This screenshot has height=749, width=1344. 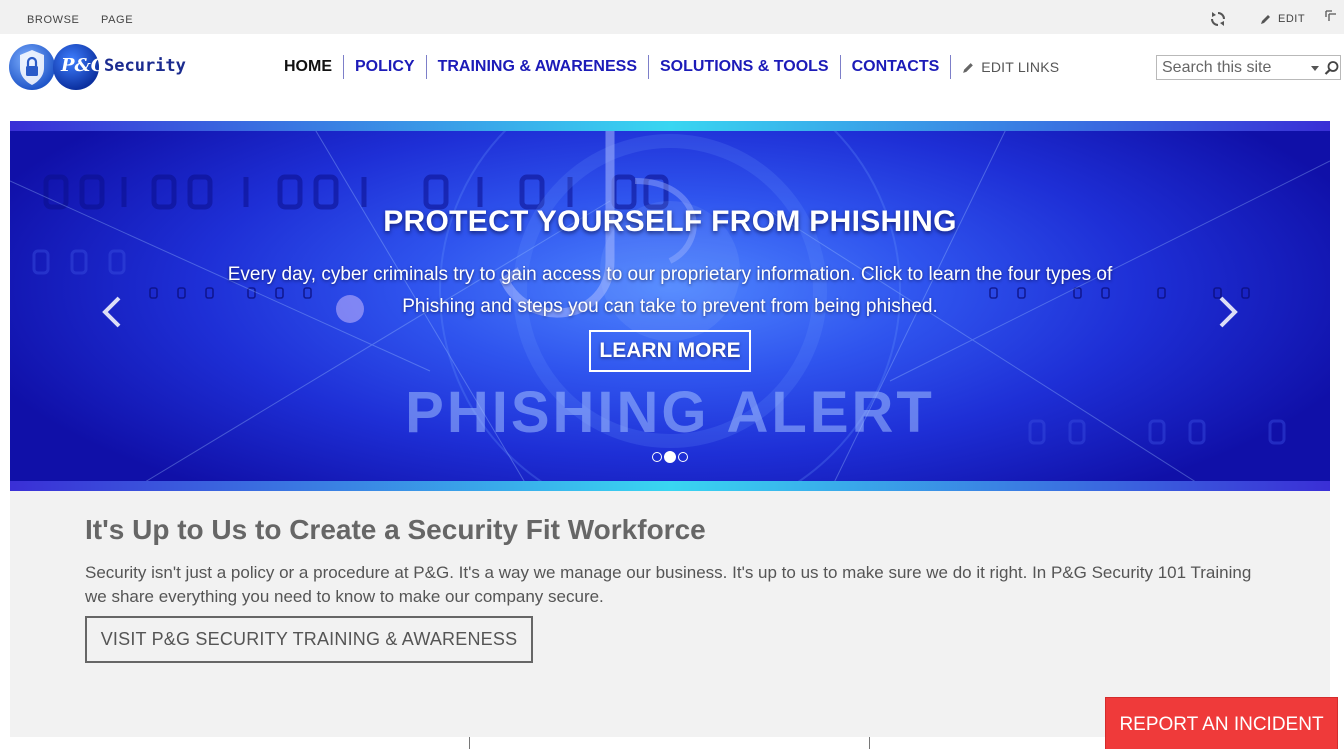 I want to click on chevron-right-icon, so click(x=1228, y=312).